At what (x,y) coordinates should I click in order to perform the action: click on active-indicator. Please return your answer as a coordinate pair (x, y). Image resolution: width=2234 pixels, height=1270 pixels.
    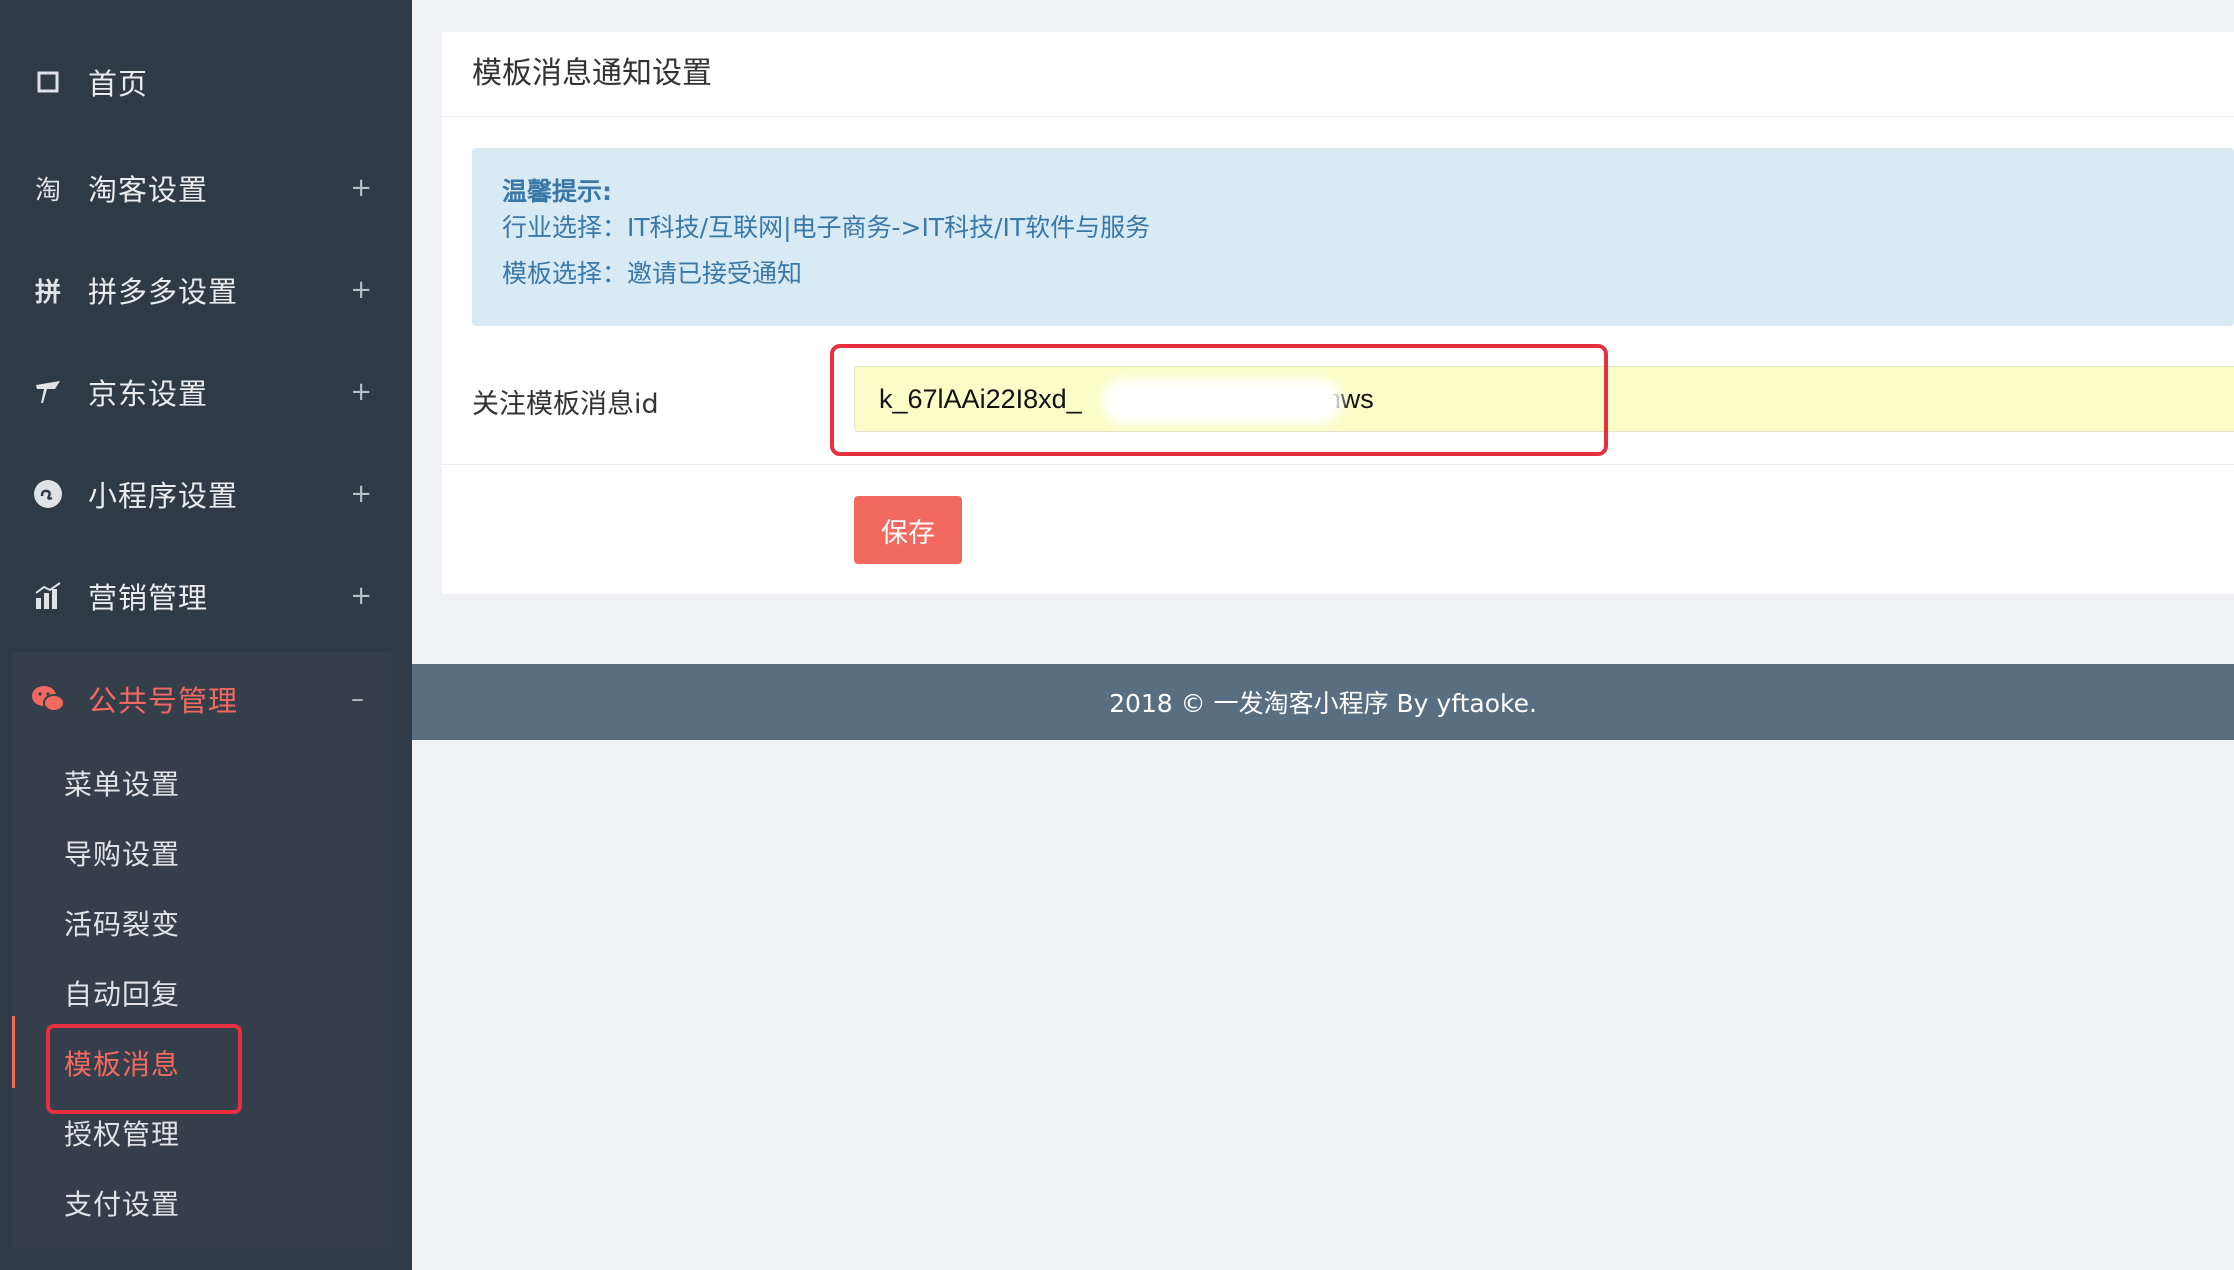
    Looking at the image, I should click on (13, 1052).